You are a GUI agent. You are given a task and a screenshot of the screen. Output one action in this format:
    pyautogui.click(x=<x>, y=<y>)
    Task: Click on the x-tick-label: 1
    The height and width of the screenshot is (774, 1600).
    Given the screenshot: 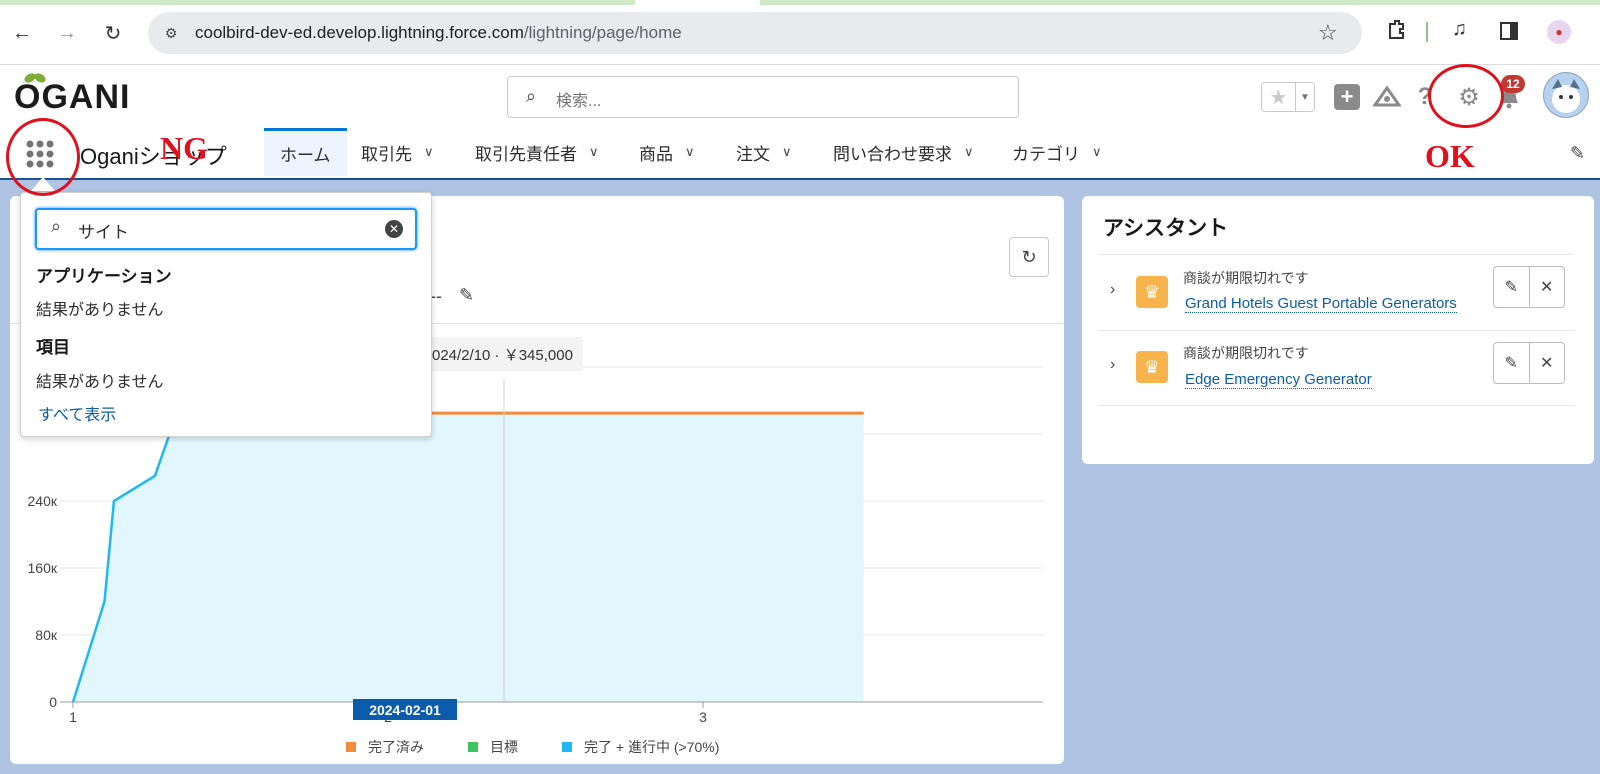 What is the action you would take?
    pyautogui.click(x=73, y=717)
    